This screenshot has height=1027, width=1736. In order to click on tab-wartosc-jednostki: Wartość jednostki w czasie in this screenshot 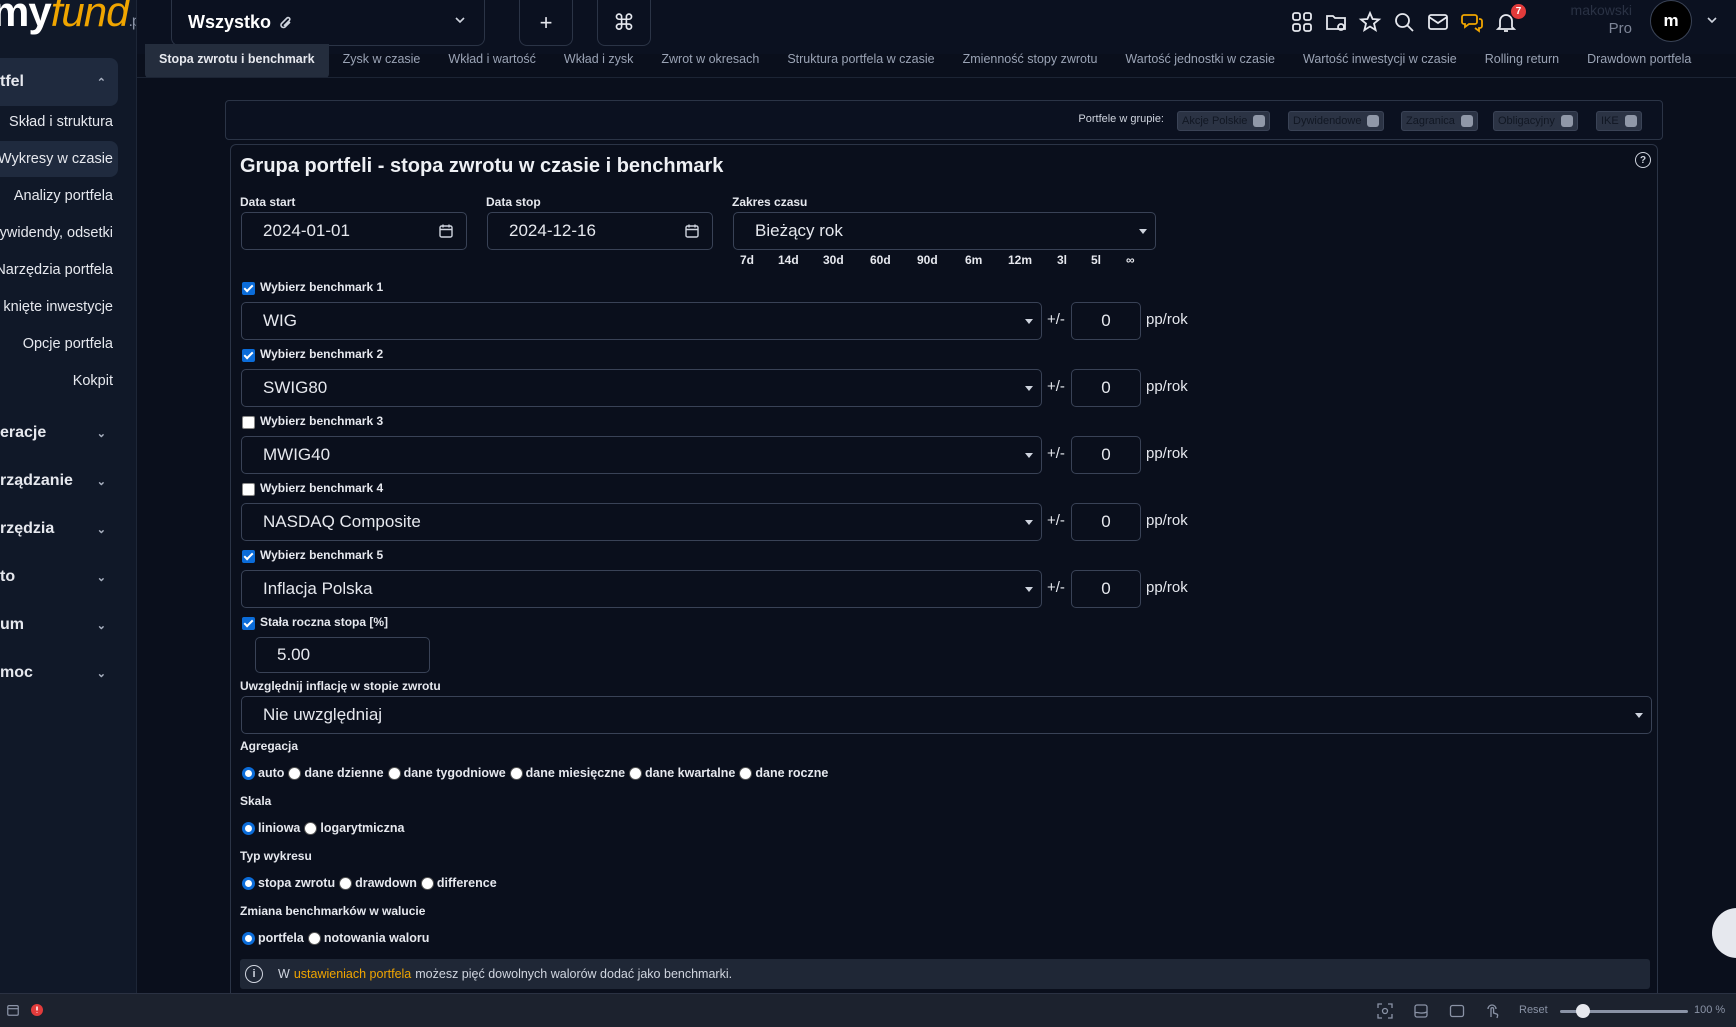, I will do `click(1200, 60)`.